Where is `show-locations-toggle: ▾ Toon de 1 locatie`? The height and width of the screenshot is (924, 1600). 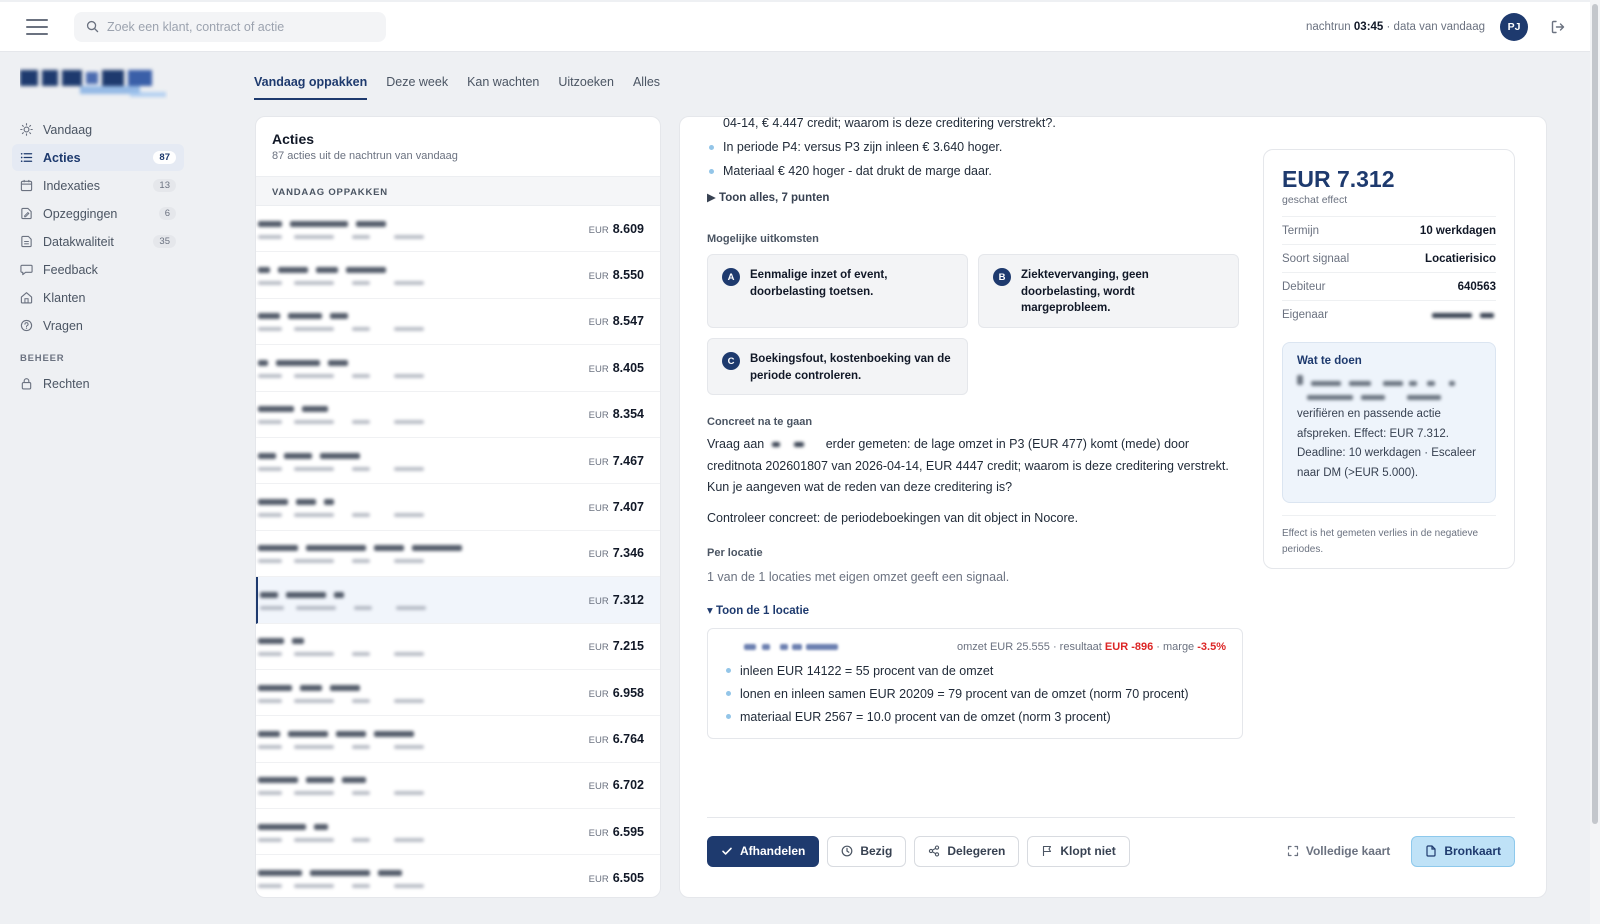 show-locations-toggle: ▾ Toon de 1 locatie is located at coordinates (975, 610).